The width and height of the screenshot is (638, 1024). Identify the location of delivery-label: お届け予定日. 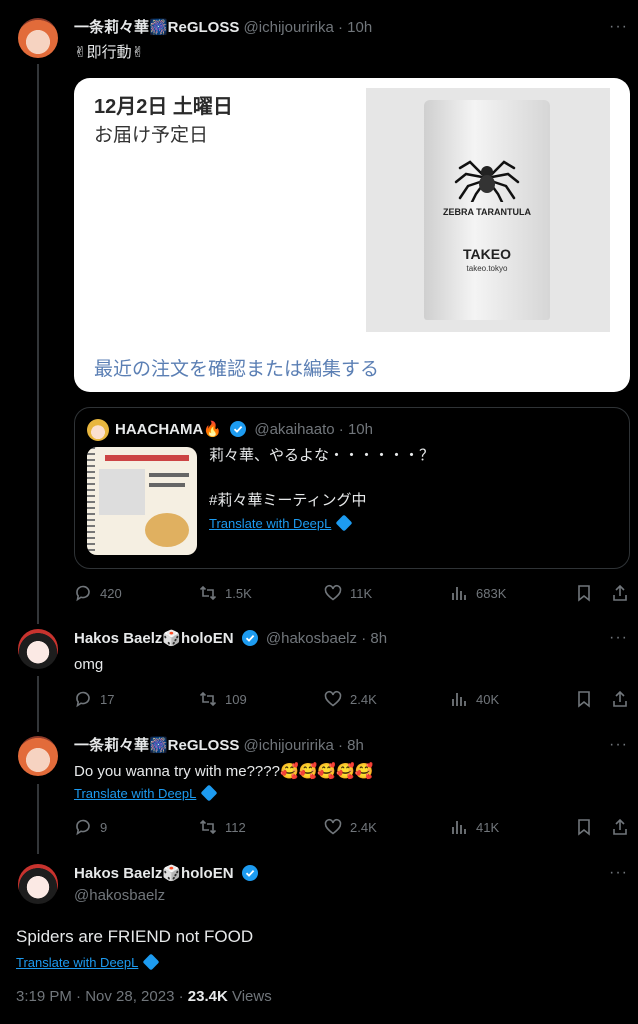
(151, 135).